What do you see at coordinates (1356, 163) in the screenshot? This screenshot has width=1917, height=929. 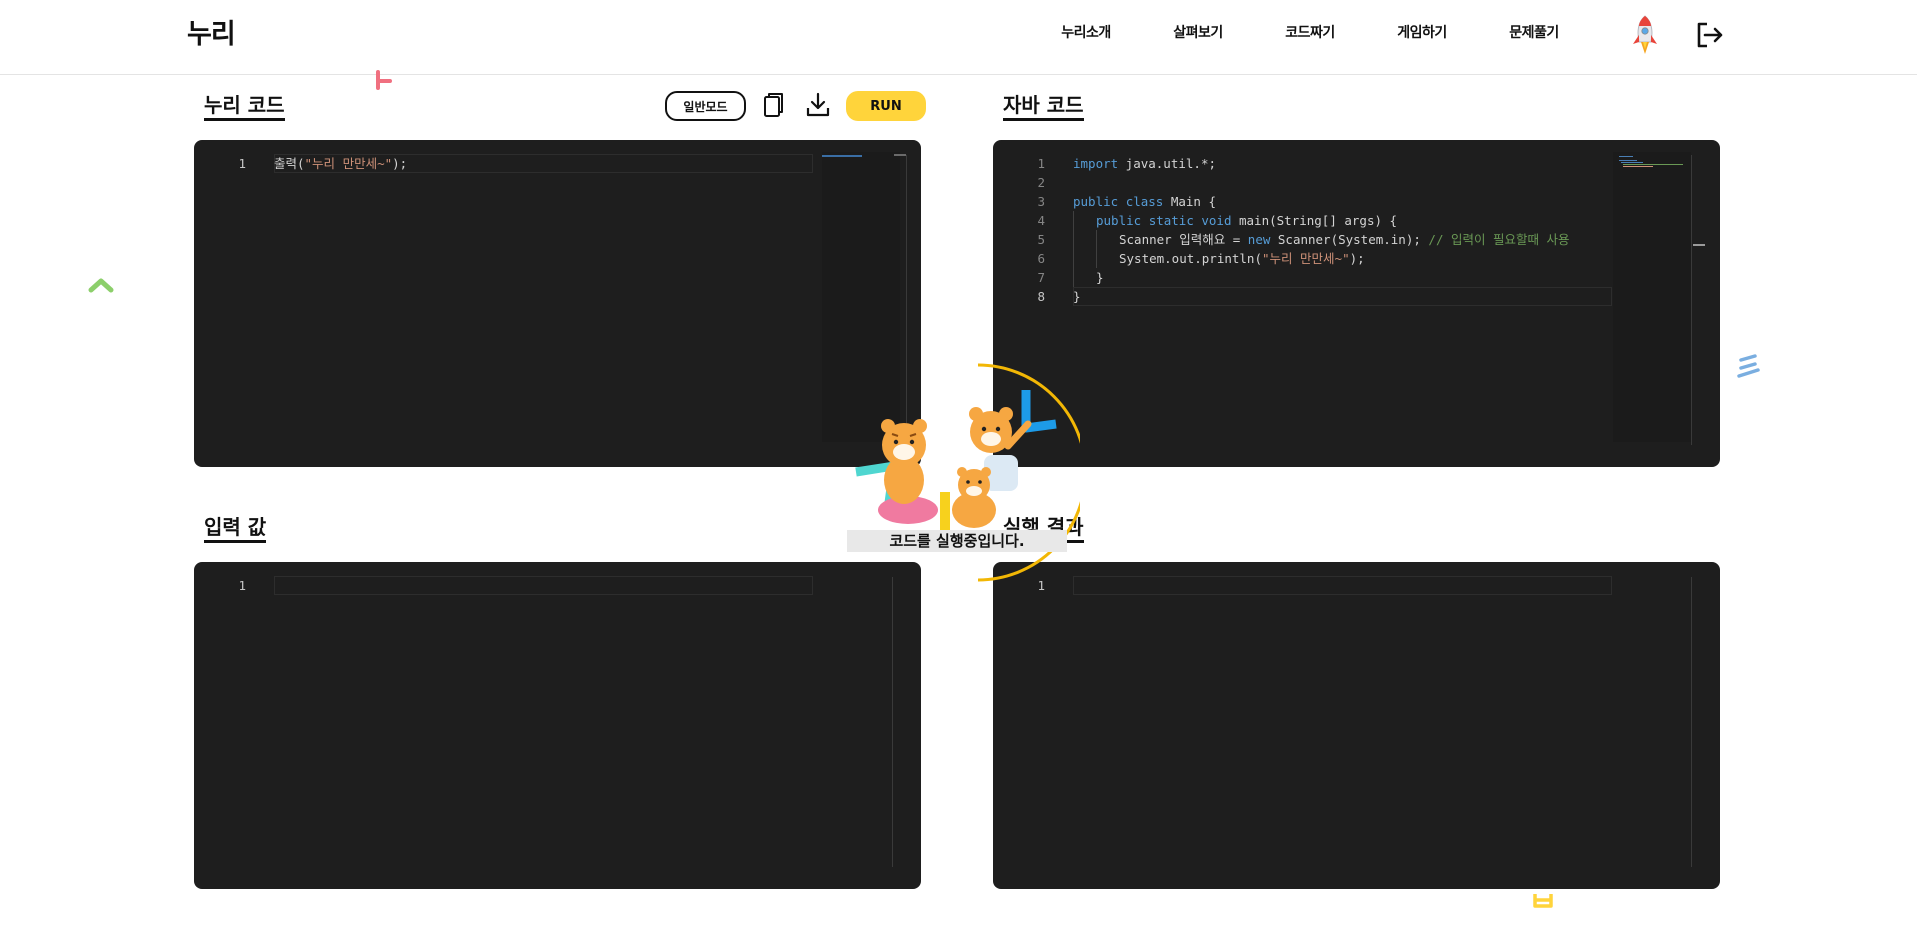 I see `editor-line: 1 import java.util.*;` at bounding box center [1356, 163].